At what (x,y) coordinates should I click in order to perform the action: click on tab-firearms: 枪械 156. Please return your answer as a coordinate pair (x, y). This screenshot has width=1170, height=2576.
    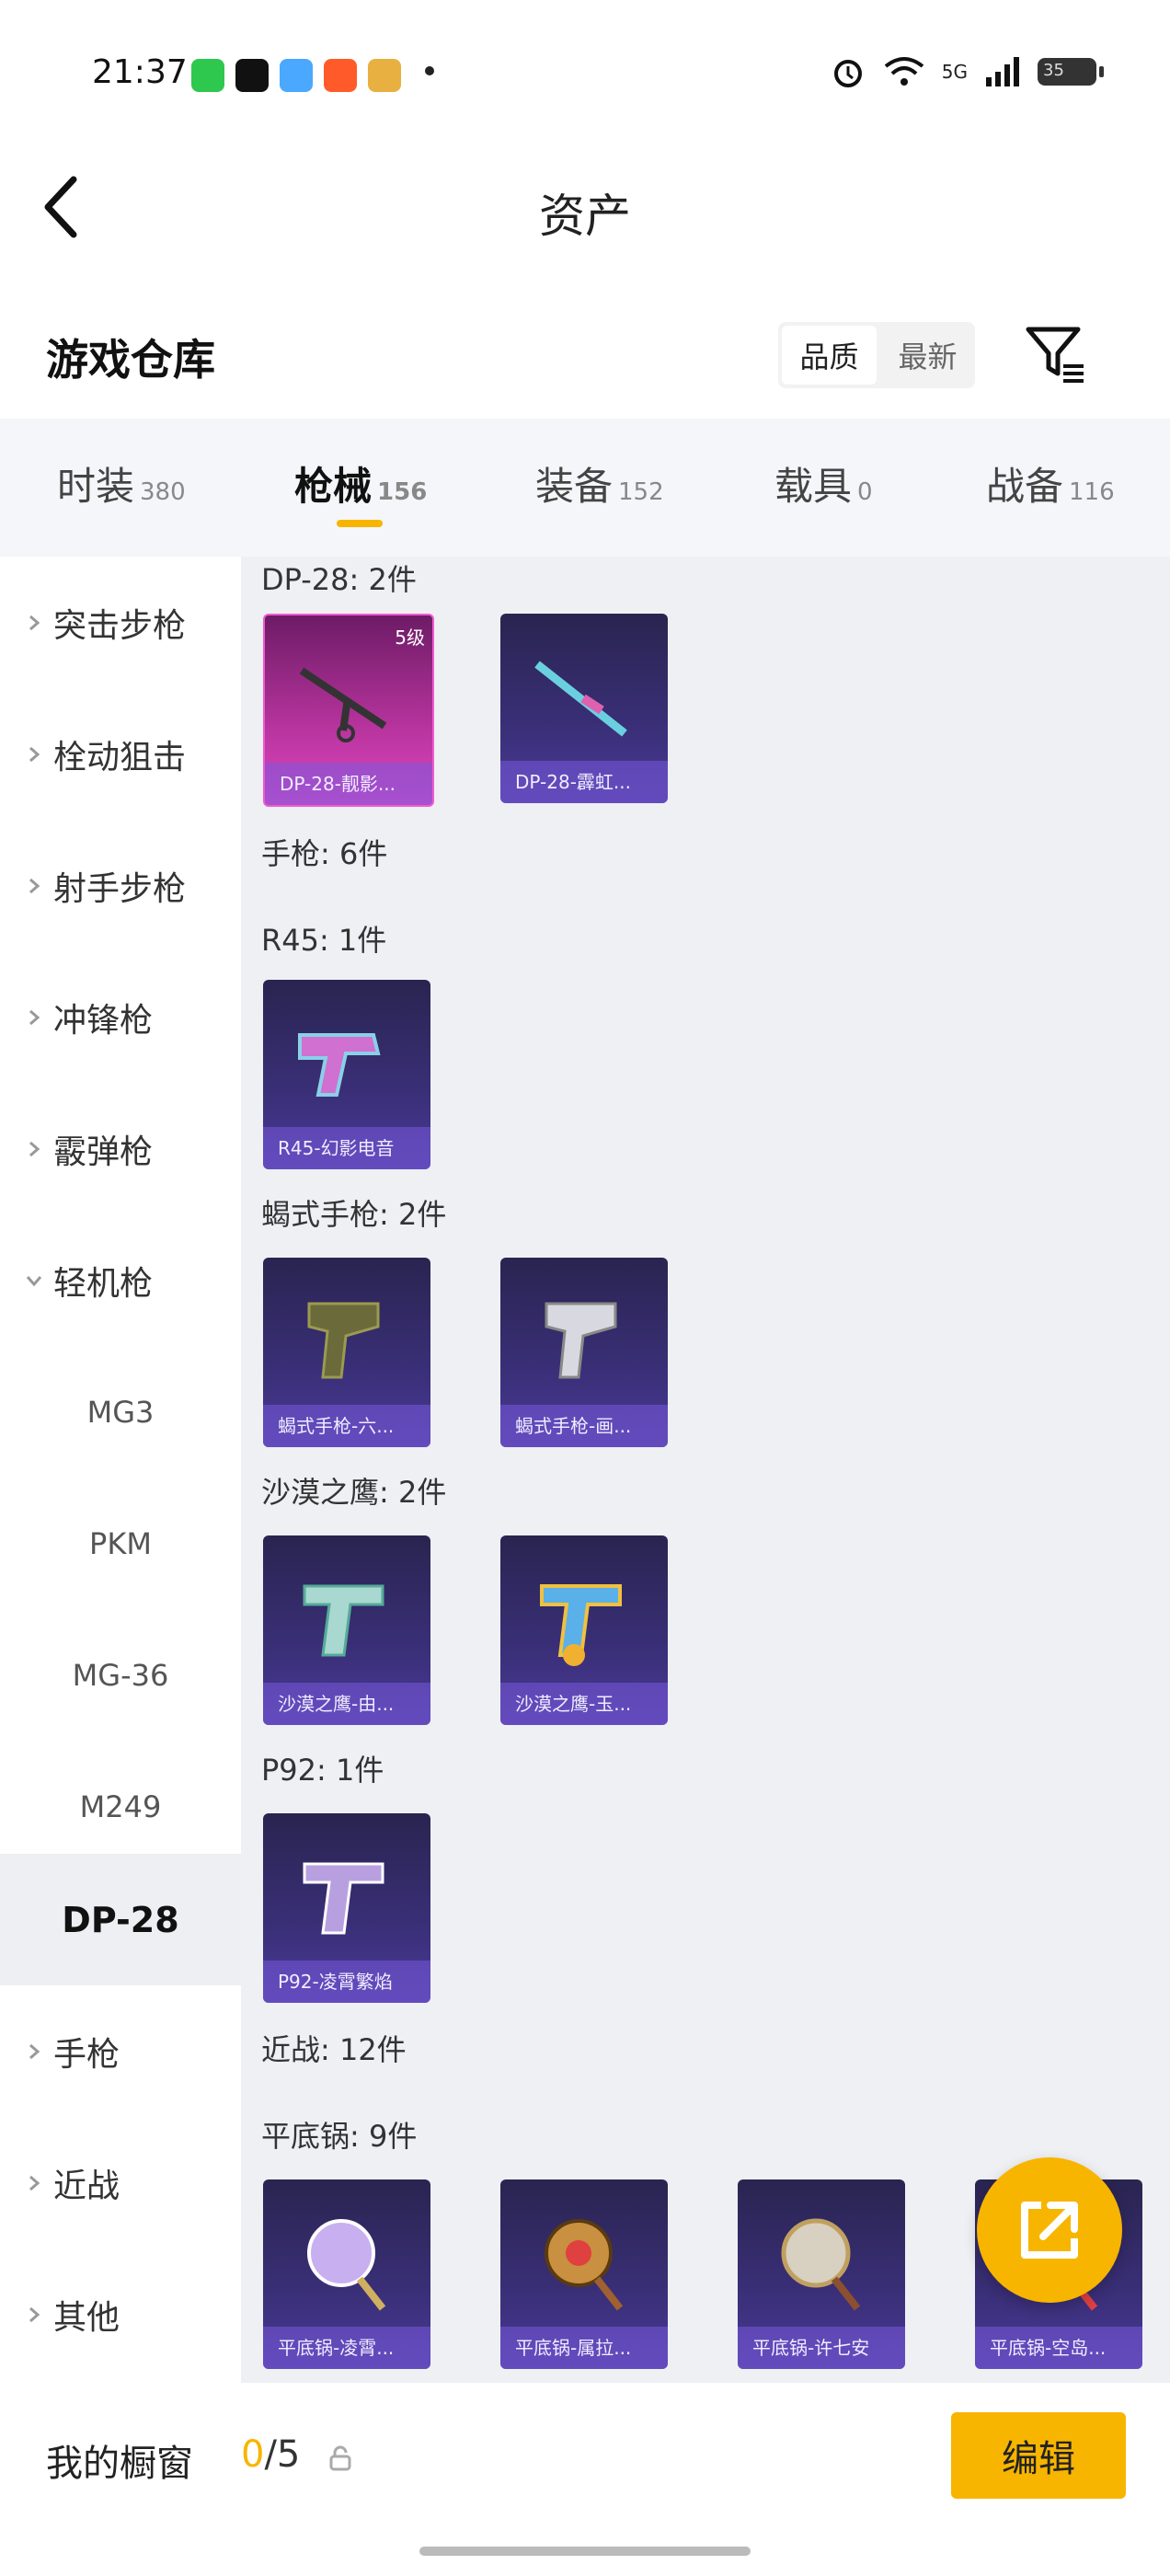
    Looking at the image, I should click on (360, 483).